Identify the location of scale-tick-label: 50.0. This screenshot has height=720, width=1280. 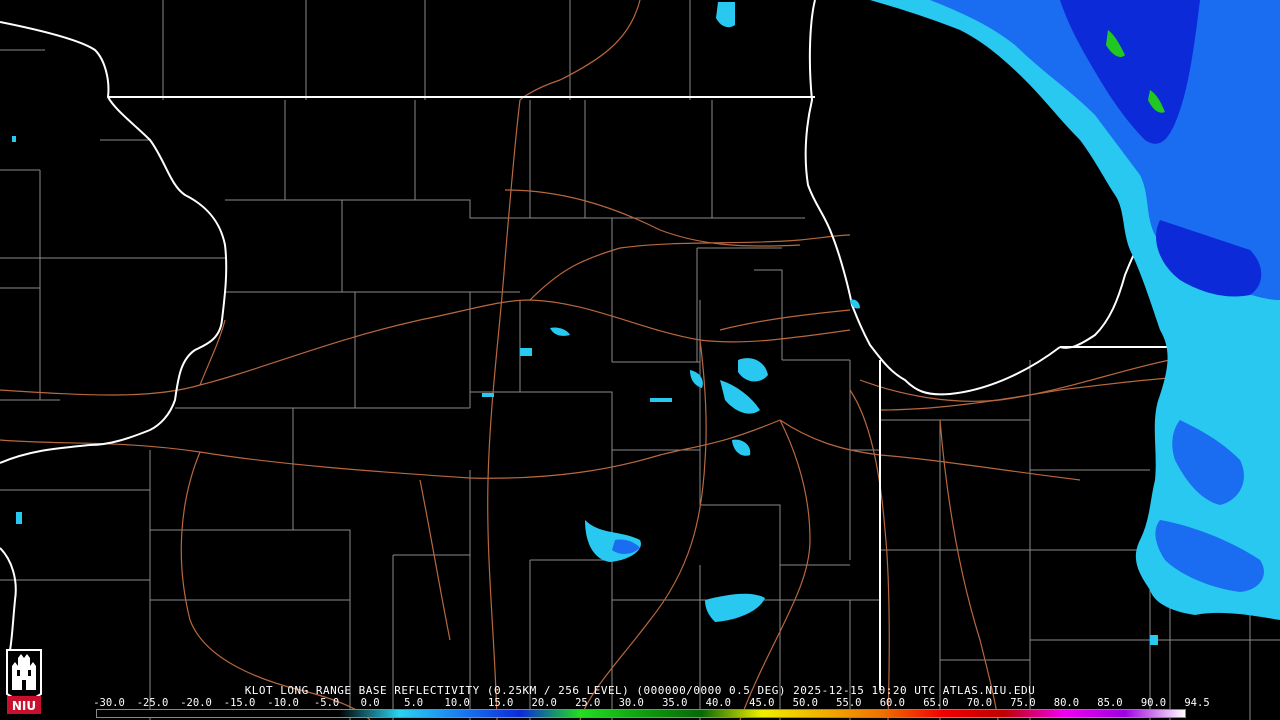
(805, 703).